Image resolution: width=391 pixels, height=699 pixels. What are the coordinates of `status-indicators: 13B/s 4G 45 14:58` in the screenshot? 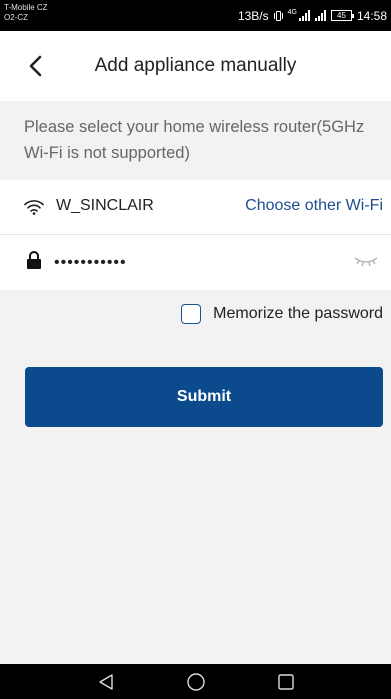 It's located at (312, 15).